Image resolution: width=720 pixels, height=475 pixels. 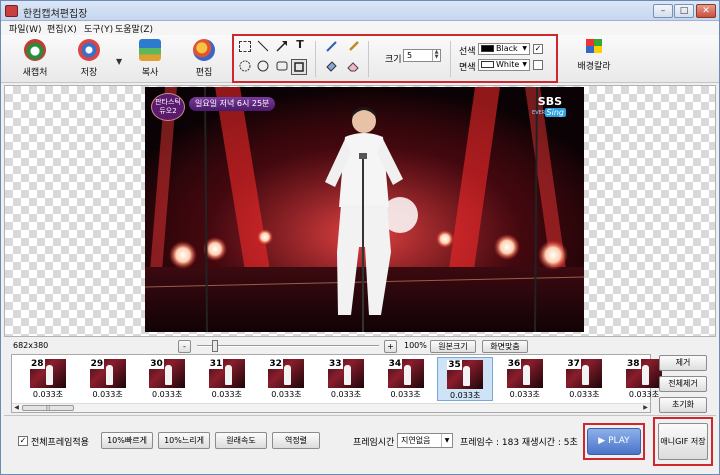 What do you see at coordinates (167, 373) in the screenshot?
I see `frame-preview: 30` at bounding box center [167, 373].